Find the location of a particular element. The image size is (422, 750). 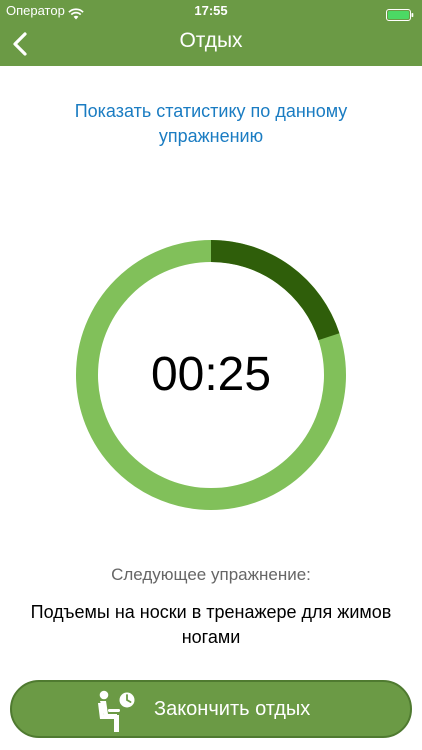

top-bar: Оператор 17:55 Отдых is located at coordinates (211, 33).